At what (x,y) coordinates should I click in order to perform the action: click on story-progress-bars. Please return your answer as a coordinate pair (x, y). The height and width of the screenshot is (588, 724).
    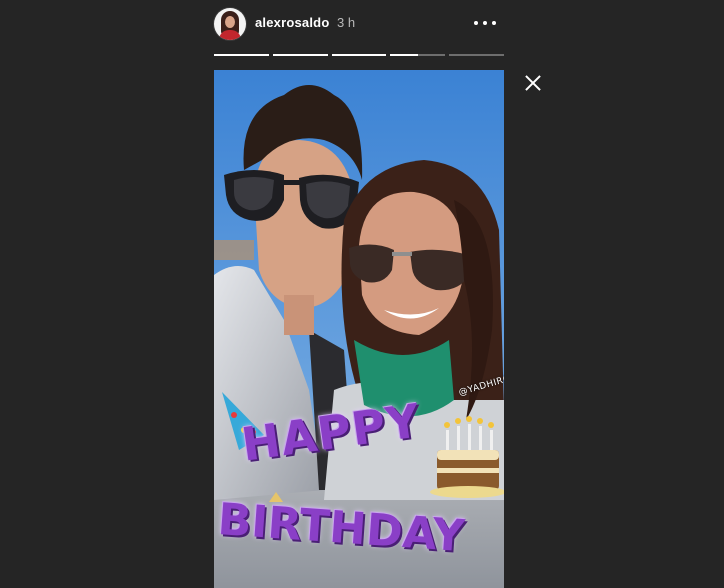
    Looking at the image, I should click on (359, 55).